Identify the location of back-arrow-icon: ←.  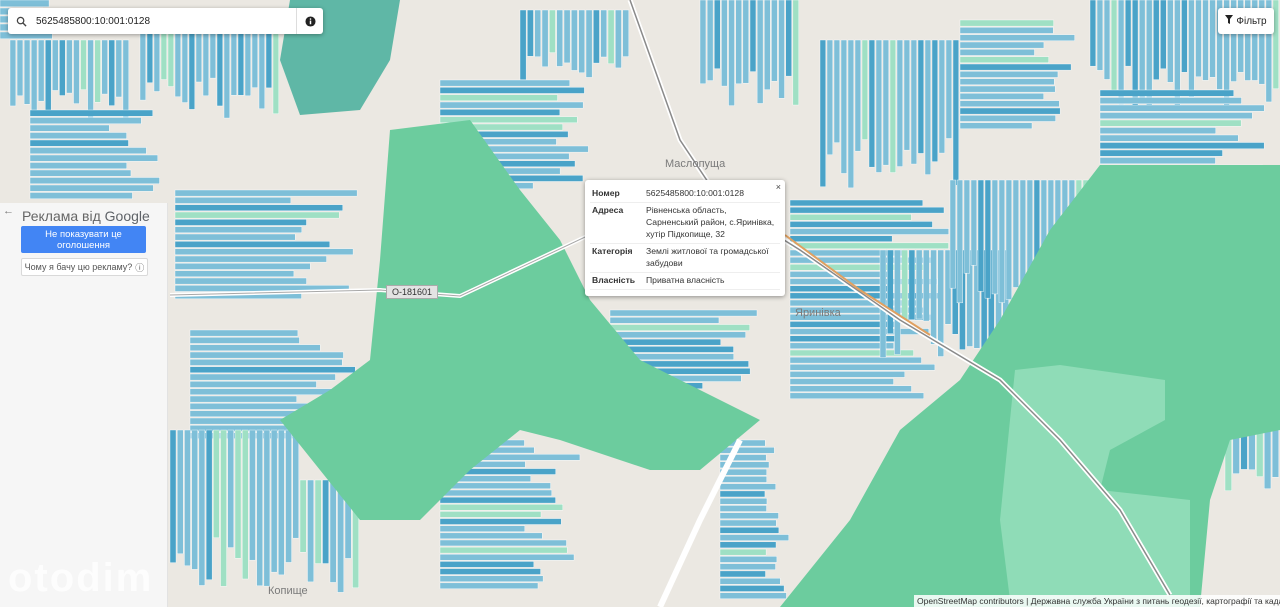
(8, 211).